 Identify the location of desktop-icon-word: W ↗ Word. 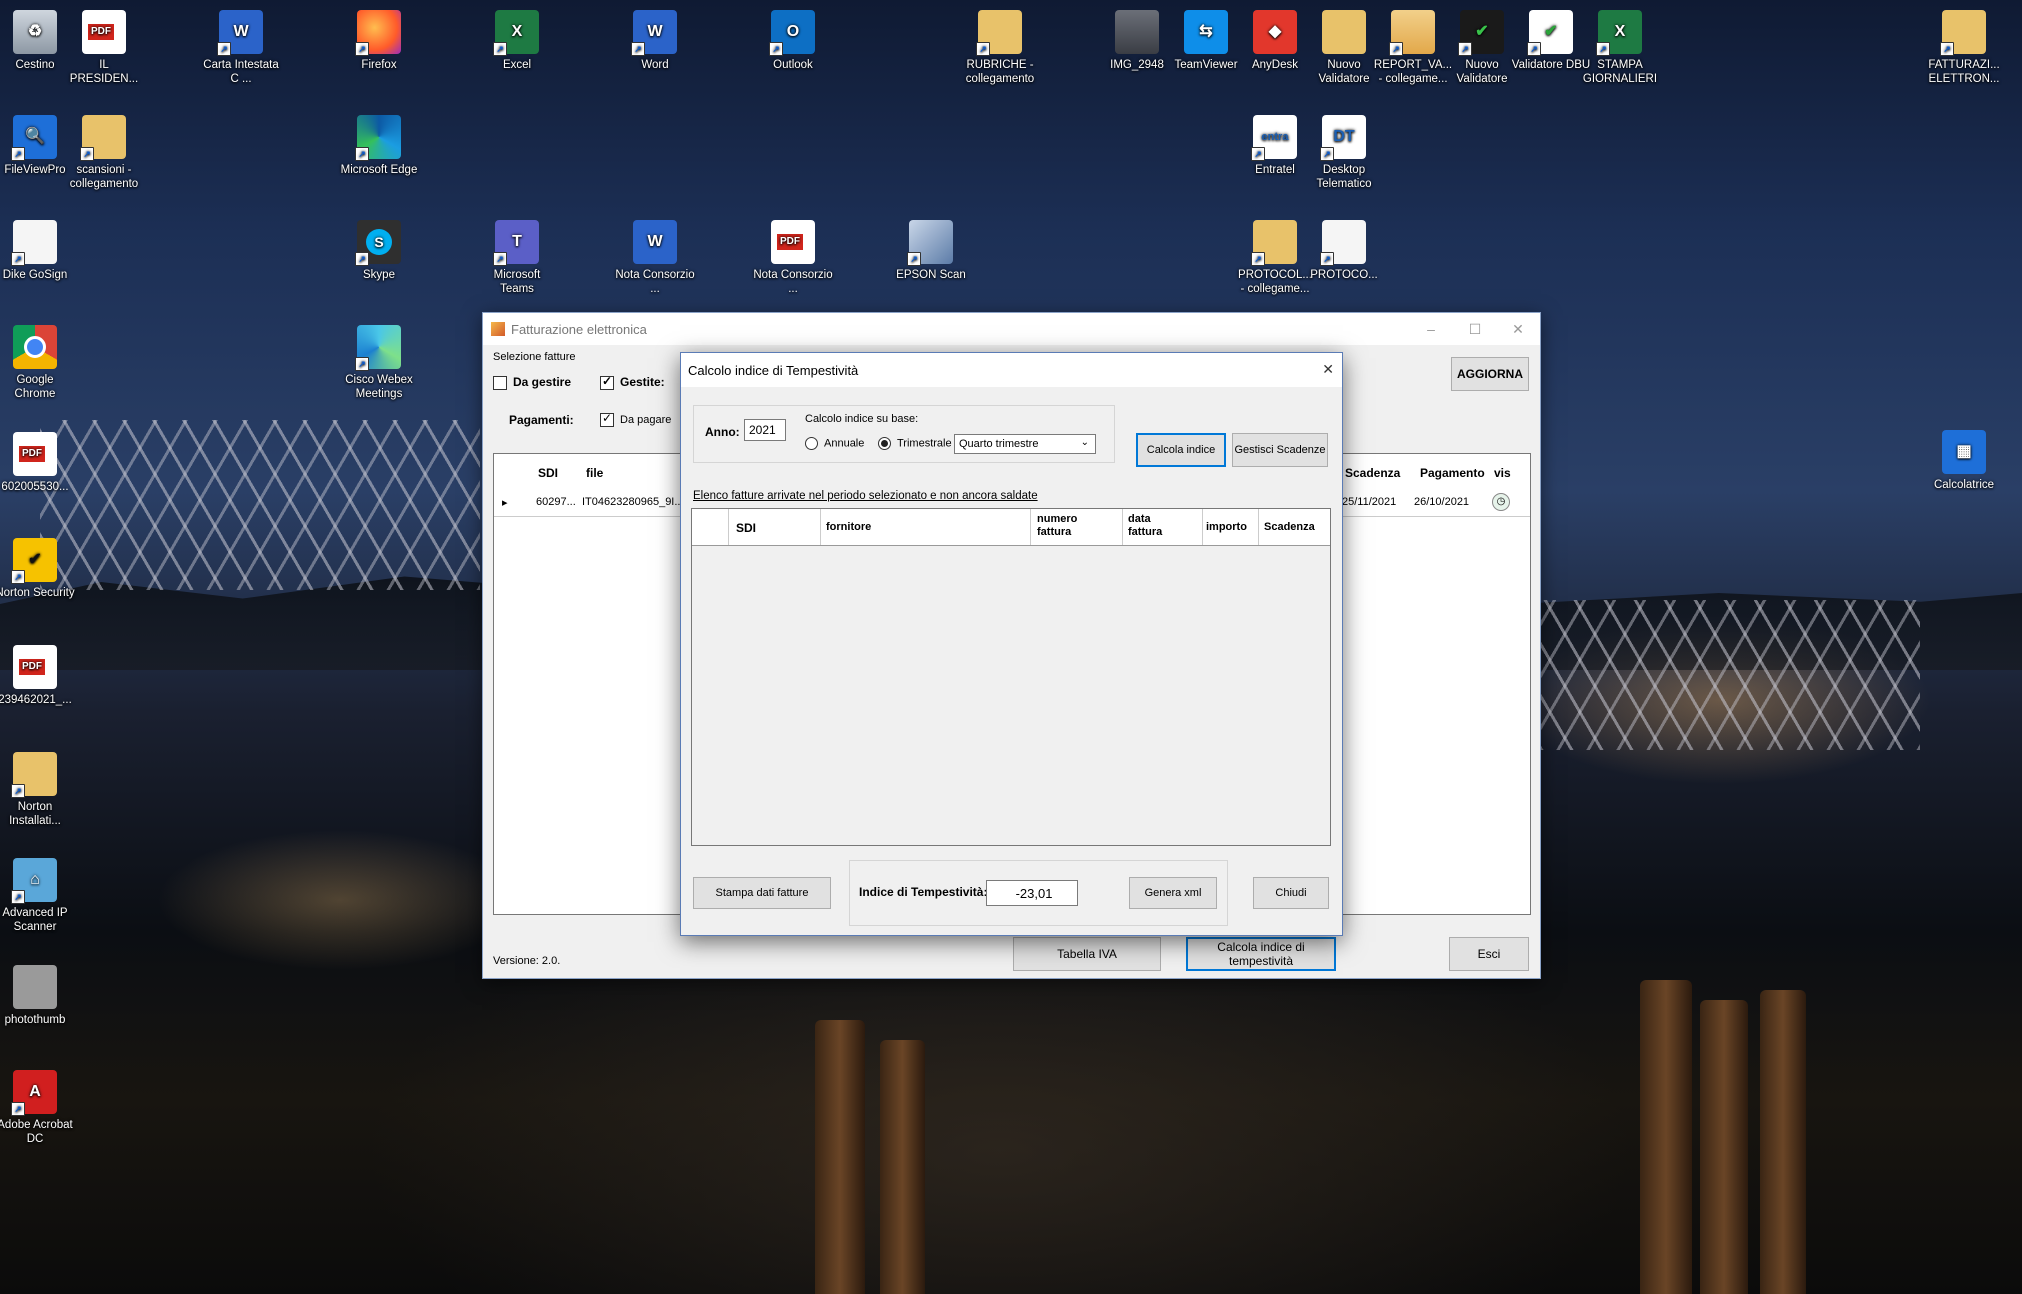
(655, 41).